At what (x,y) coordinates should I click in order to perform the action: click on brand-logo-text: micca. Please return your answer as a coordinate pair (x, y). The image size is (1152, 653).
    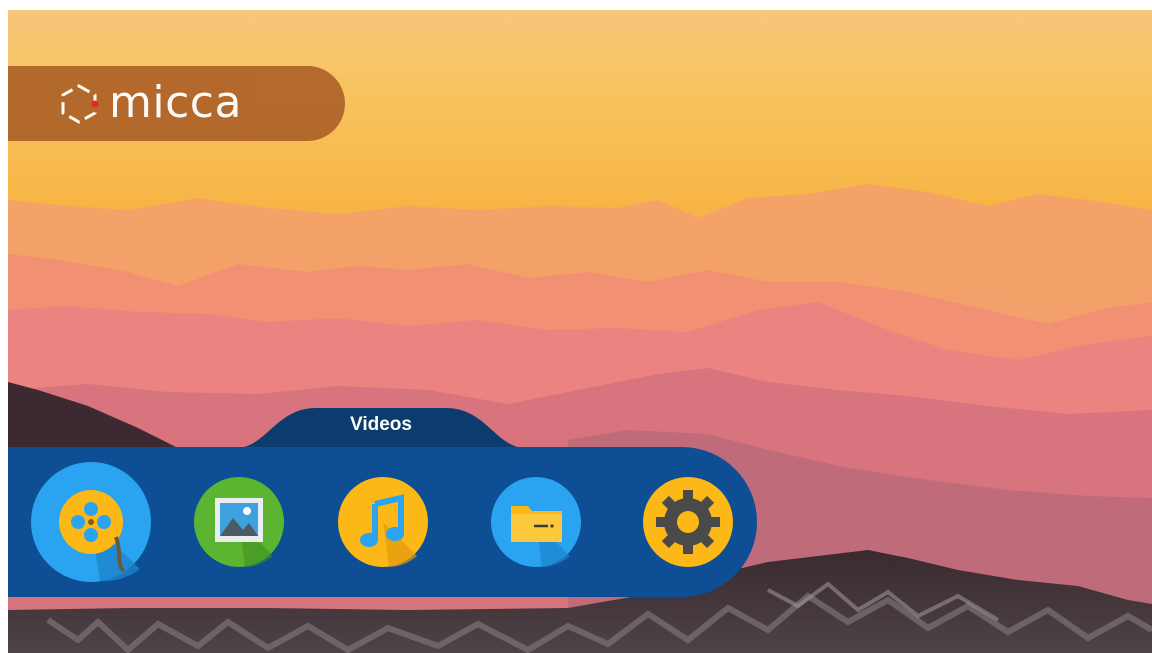
    Looking at the image, I should click on (175, 102).